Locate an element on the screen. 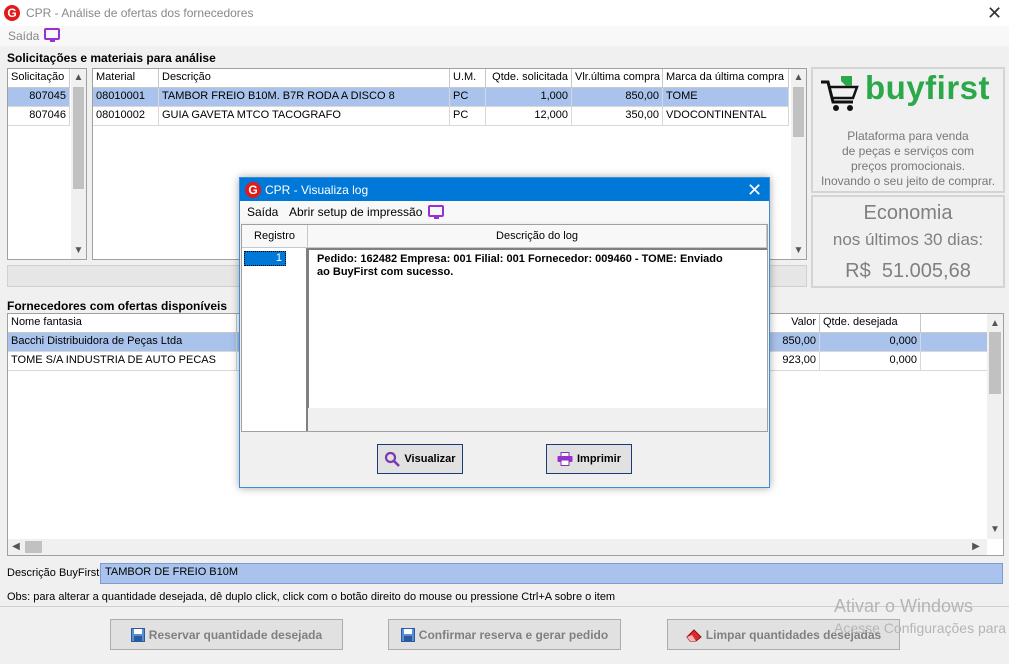 Image resolution: width=1009 pixels, height=664 pixels. fornecedor-valor: 850,00 is located at coordinates (794, 342).